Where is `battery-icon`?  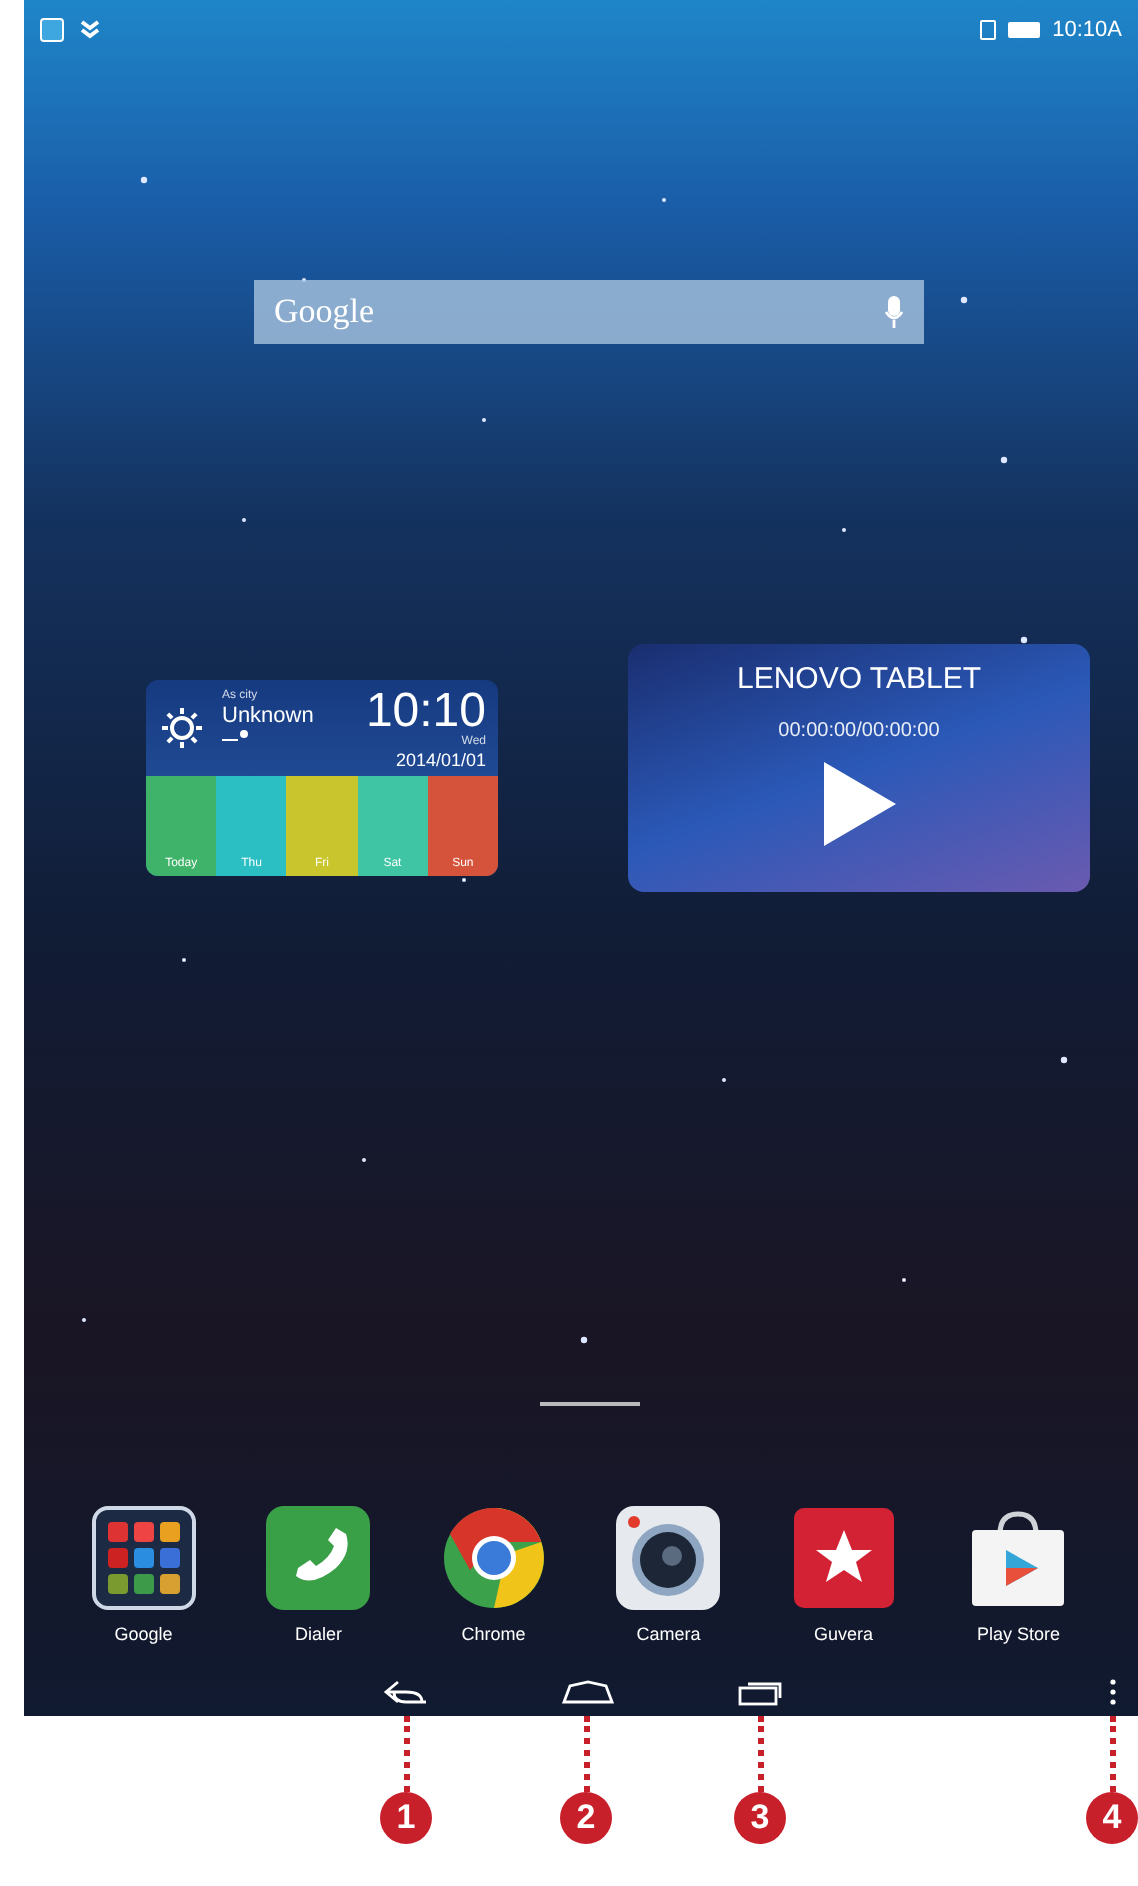 battery-icon is located at coordinates (1024, 30).